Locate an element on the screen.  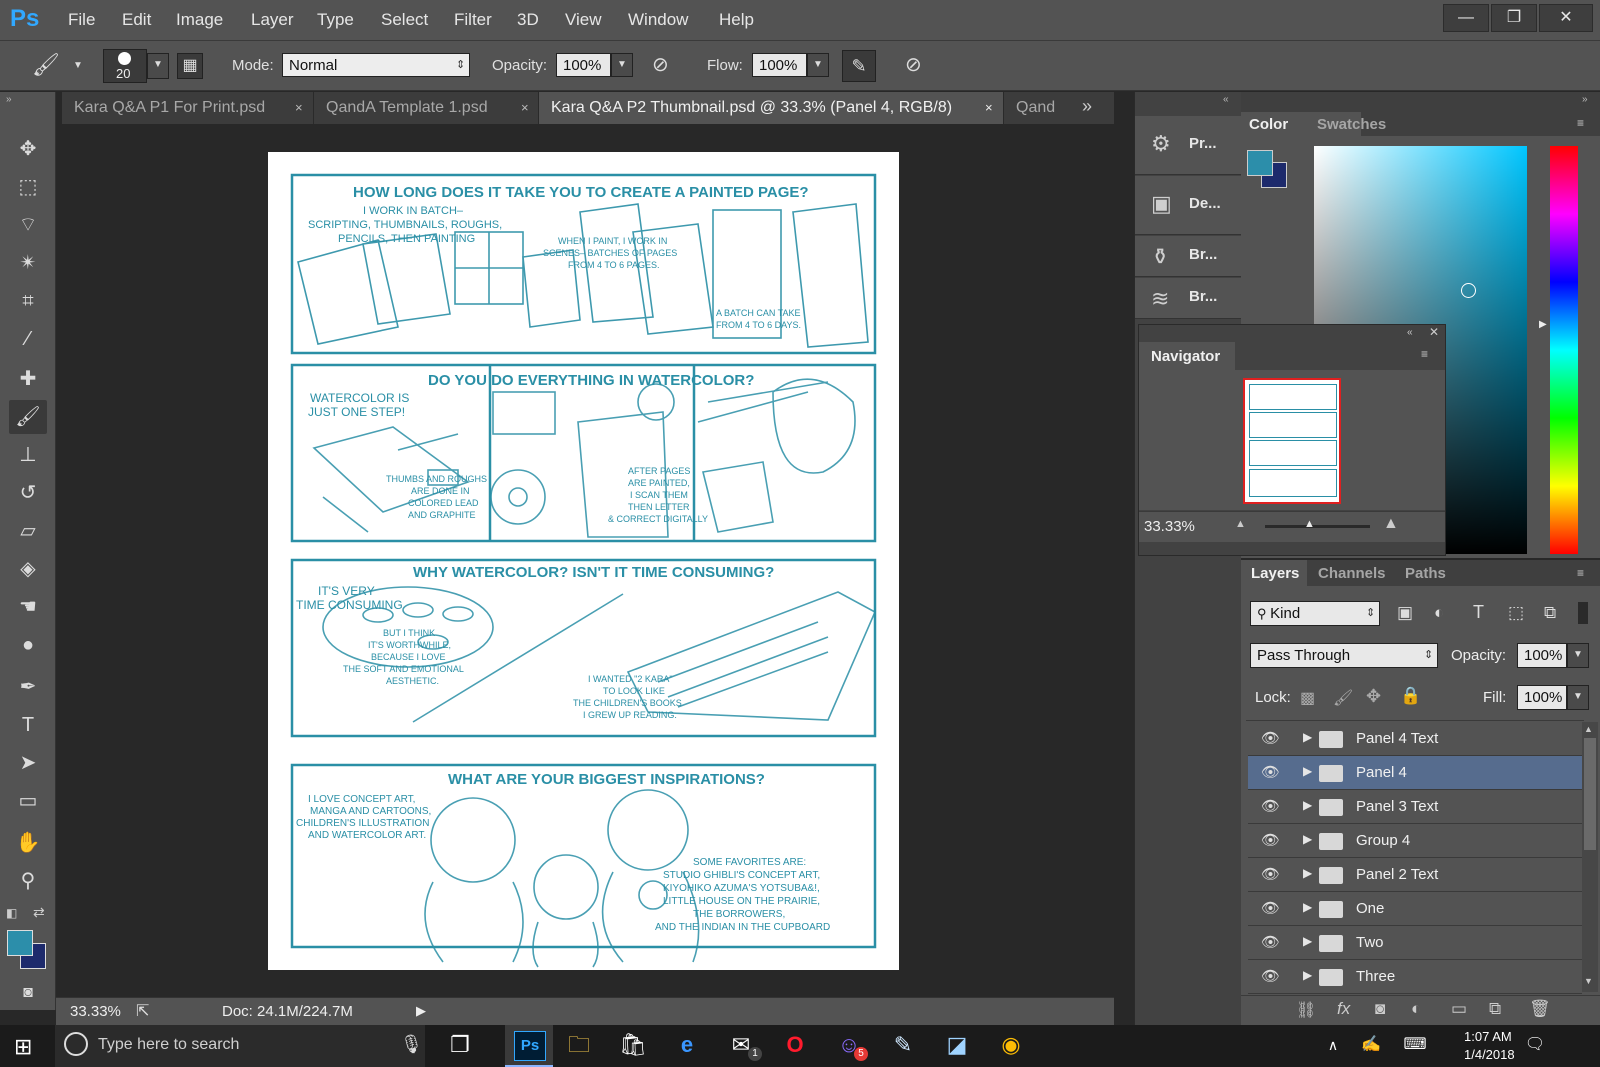
layer-row: 👁 ▶ Three is located at coordinates (1415, 977).